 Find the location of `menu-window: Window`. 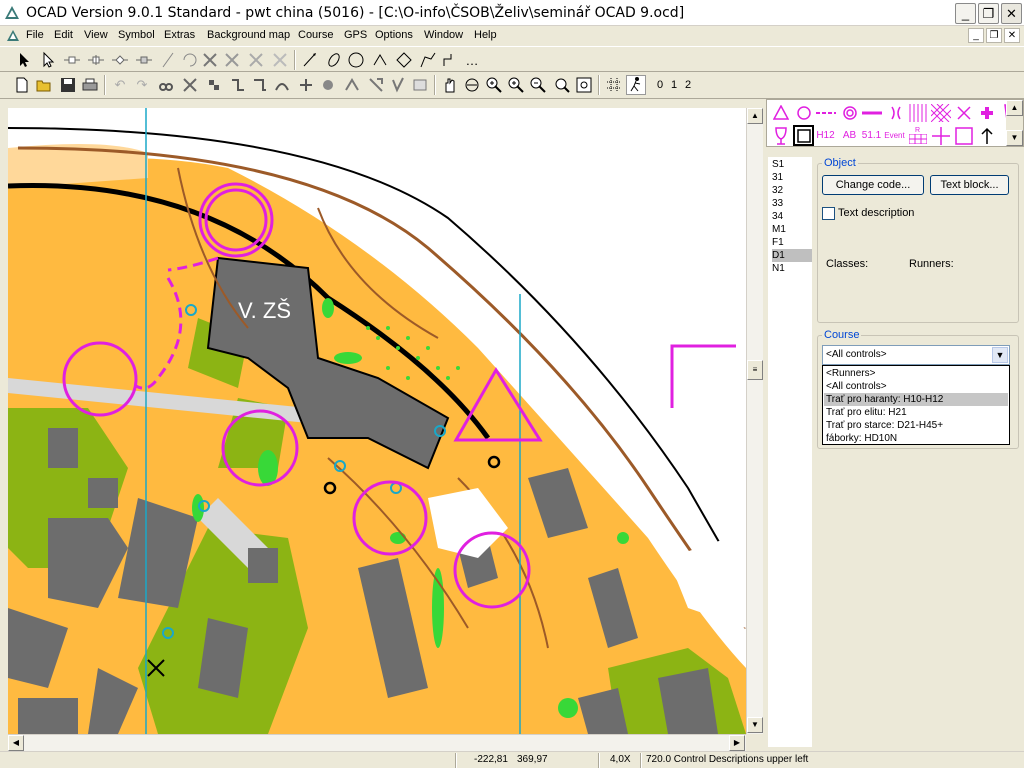

menu-window: Window is located at coordinates (443, 35).